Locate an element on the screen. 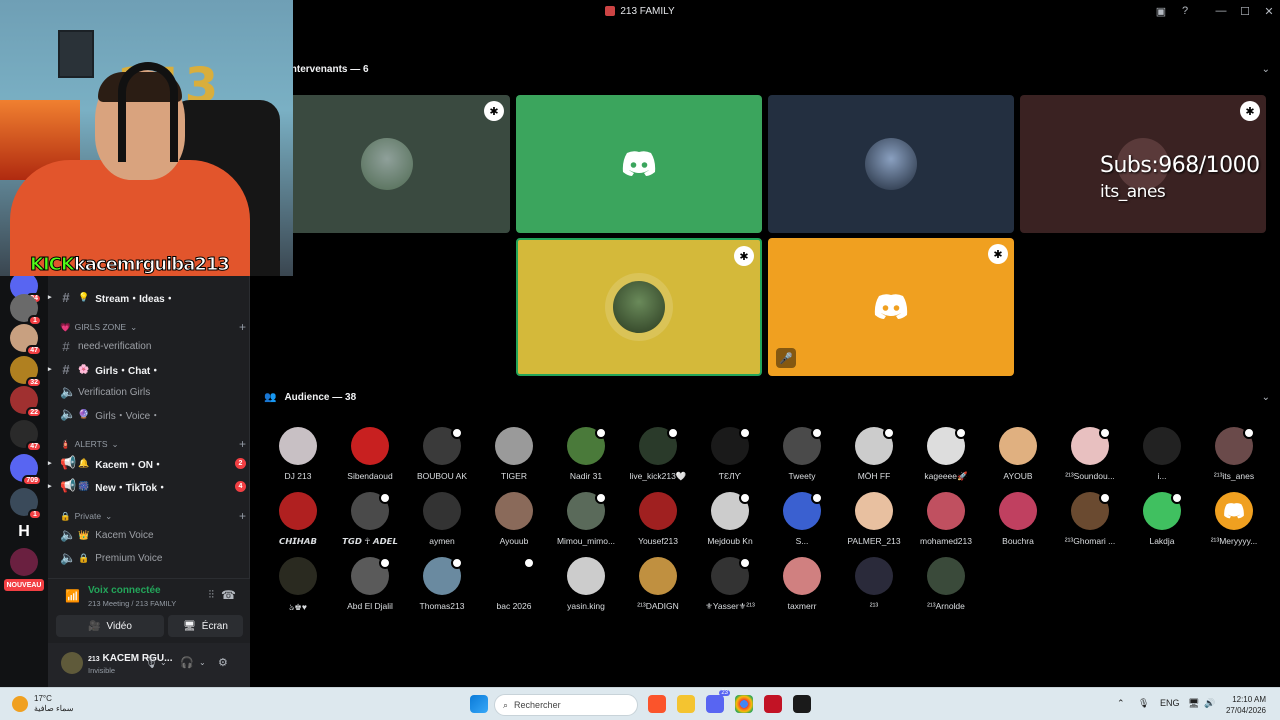 The width and height of the screenshot is (1280, 720). video-button: 🎥 Vidéo is located at coordinates (110, 626).